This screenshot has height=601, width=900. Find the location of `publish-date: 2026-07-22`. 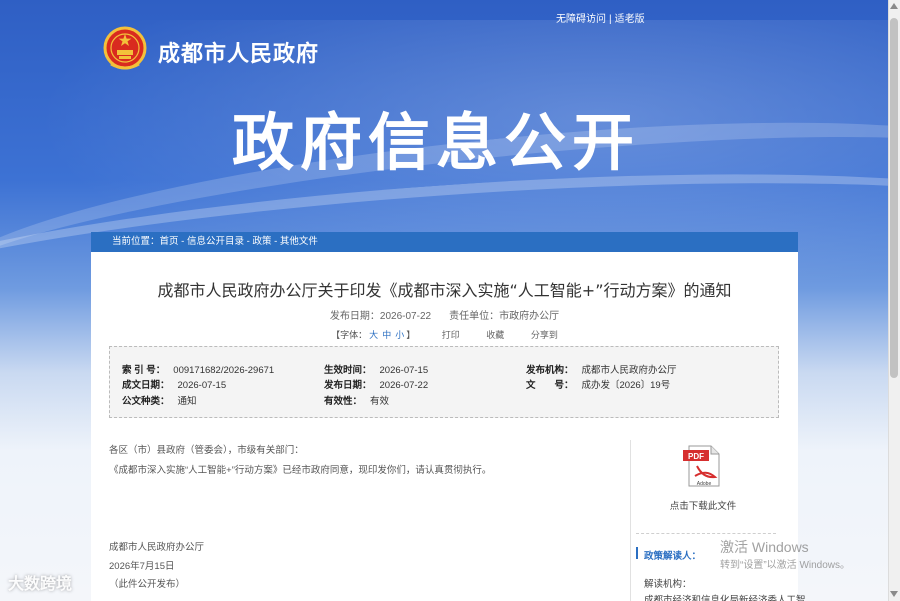

publish-date: 2026-07-22 is located at coordinates (405, 316).